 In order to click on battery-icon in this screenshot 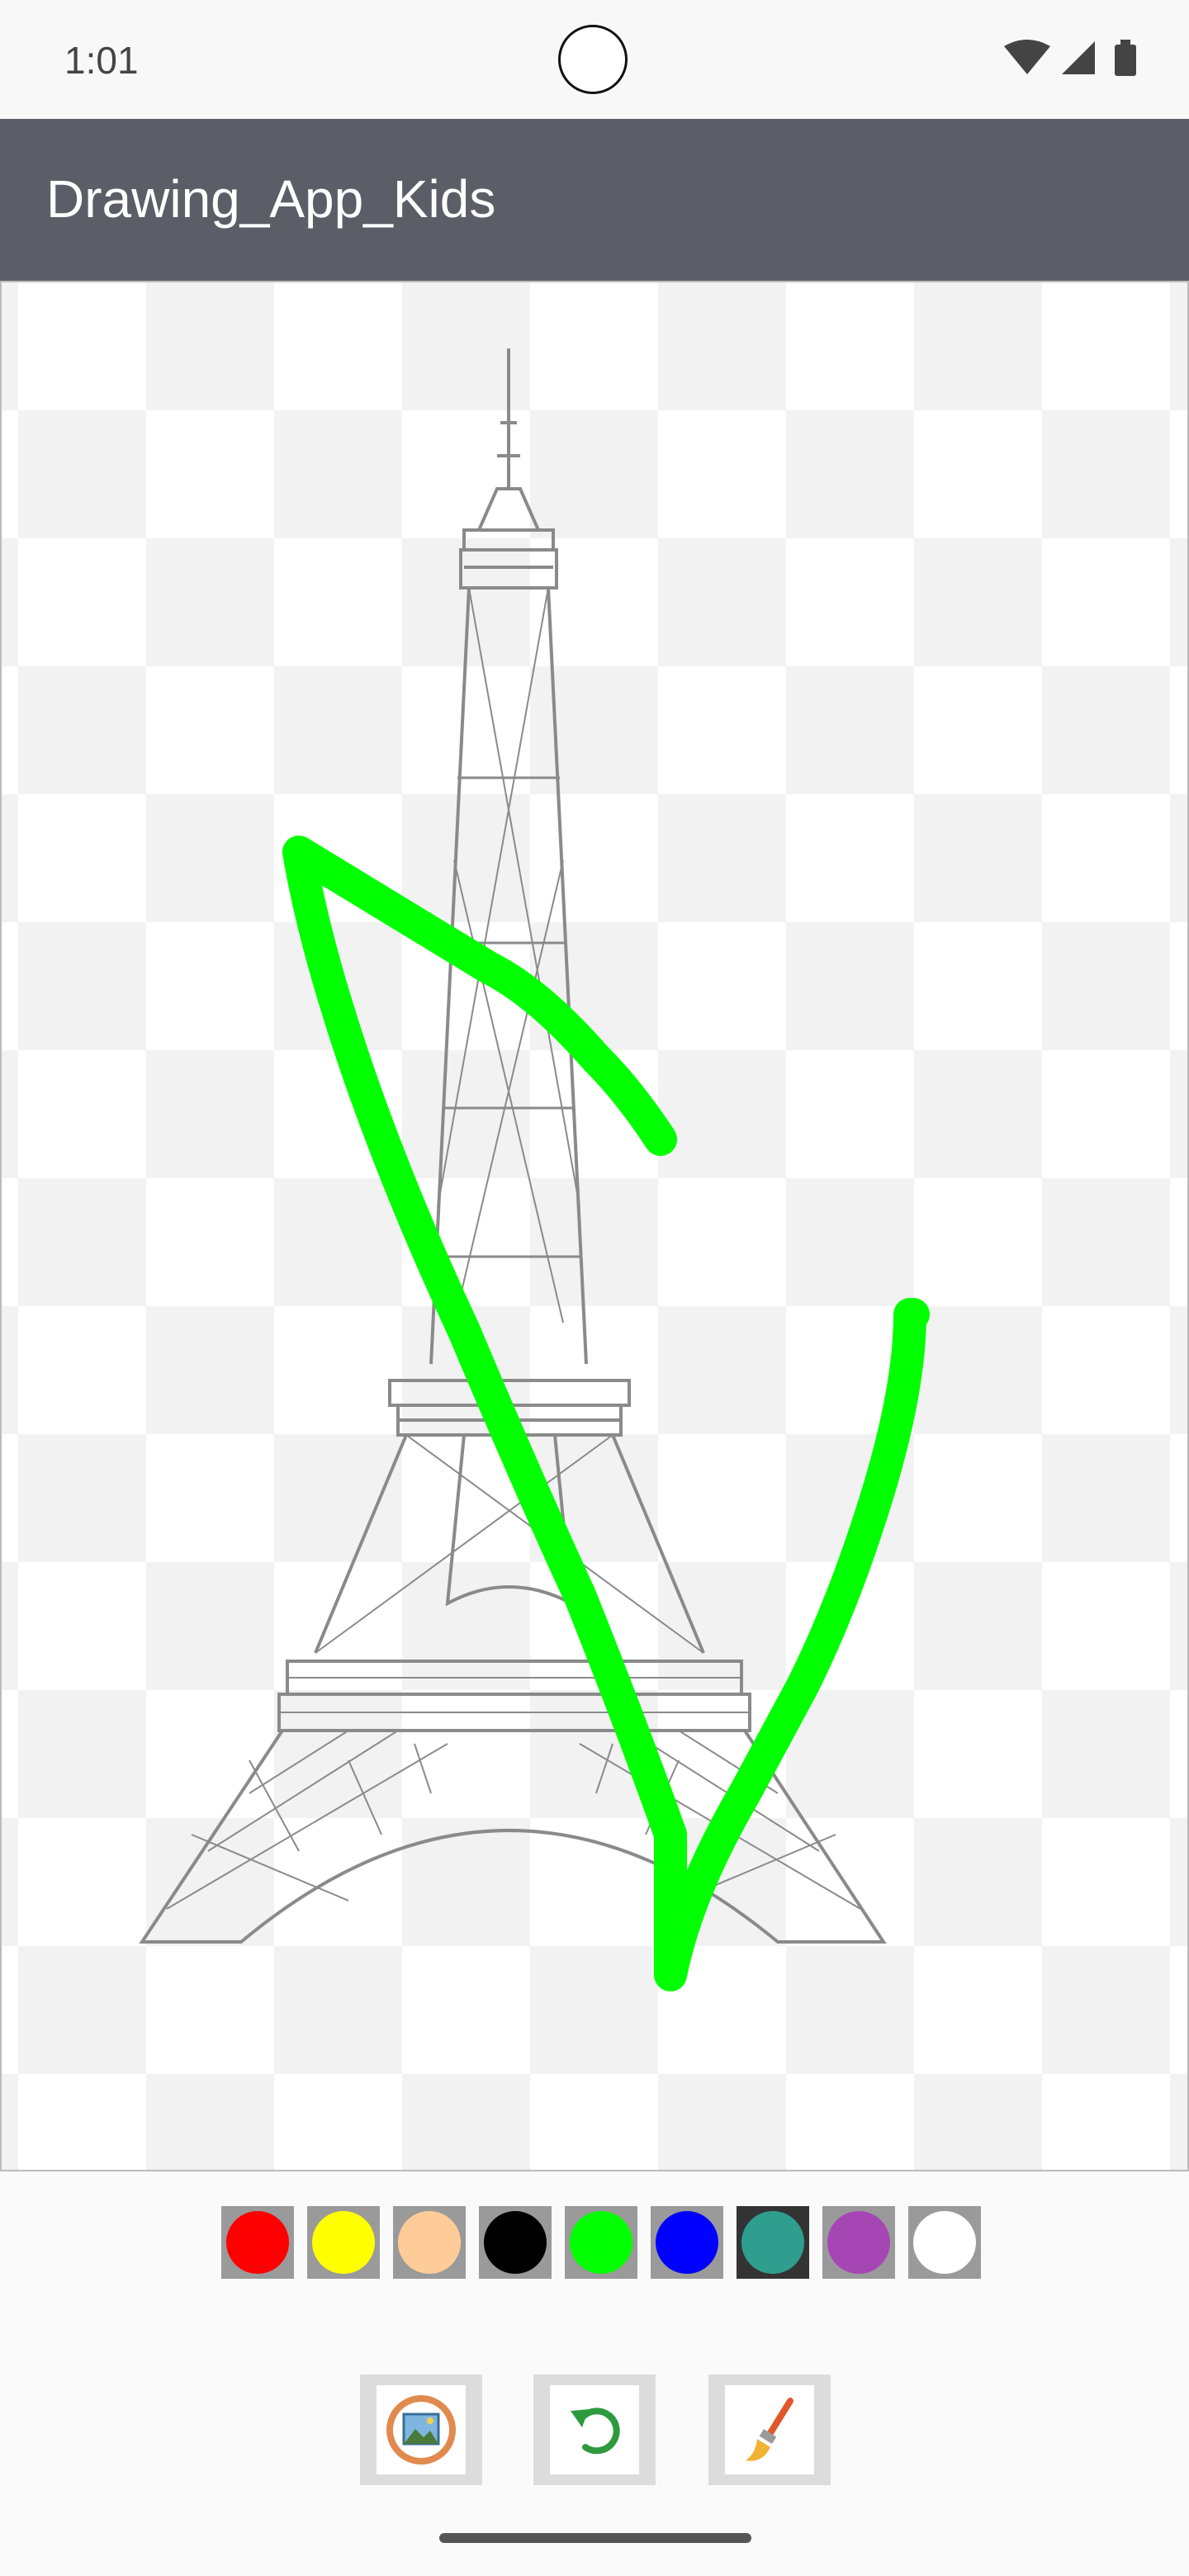, I will do `click(1125, 58)`.